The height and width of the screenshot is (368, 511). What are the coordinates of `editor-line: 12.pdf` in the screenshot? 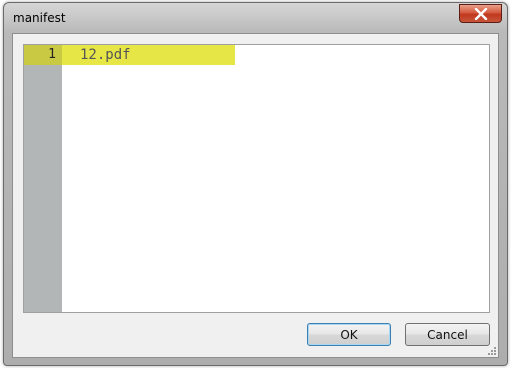 It's located at (148, 55).